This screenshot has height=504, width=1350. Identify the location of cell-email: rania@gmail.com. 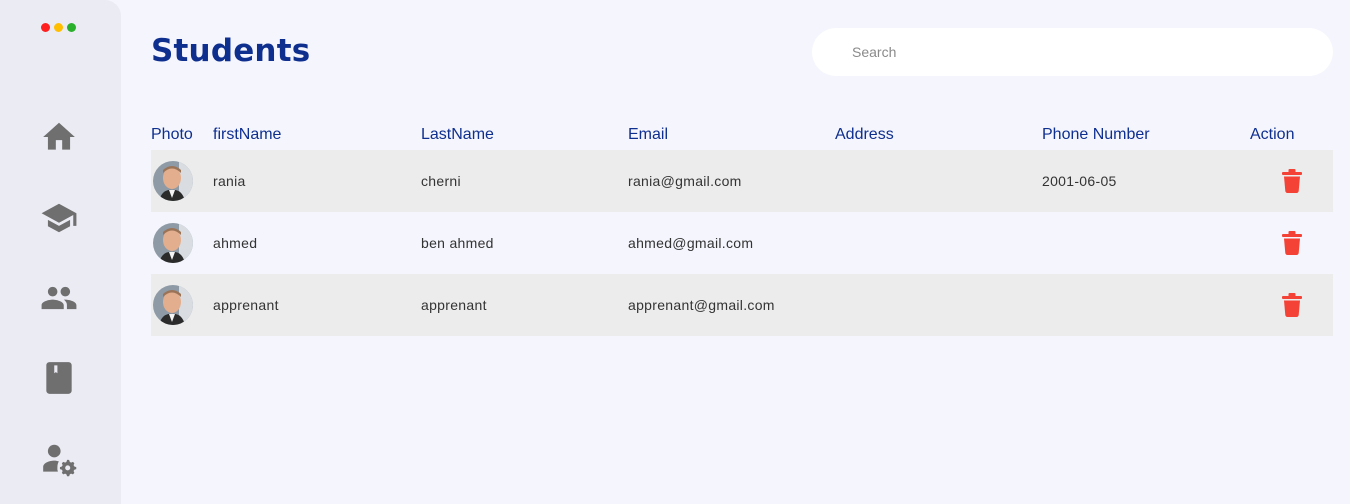
(685, 181).